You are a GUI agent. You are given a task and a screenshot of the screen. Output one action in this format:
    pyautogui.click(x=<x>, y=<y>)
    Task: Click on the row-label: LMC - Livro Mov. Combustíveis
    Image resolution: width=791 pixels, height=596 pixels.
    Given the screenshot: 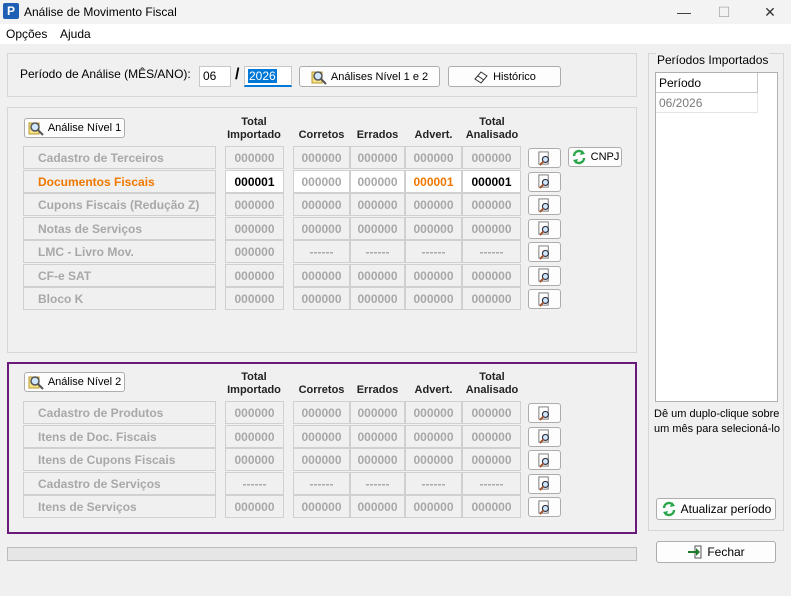 What is the action you would take?
    pyautogui.click(x=119, y=260)
    